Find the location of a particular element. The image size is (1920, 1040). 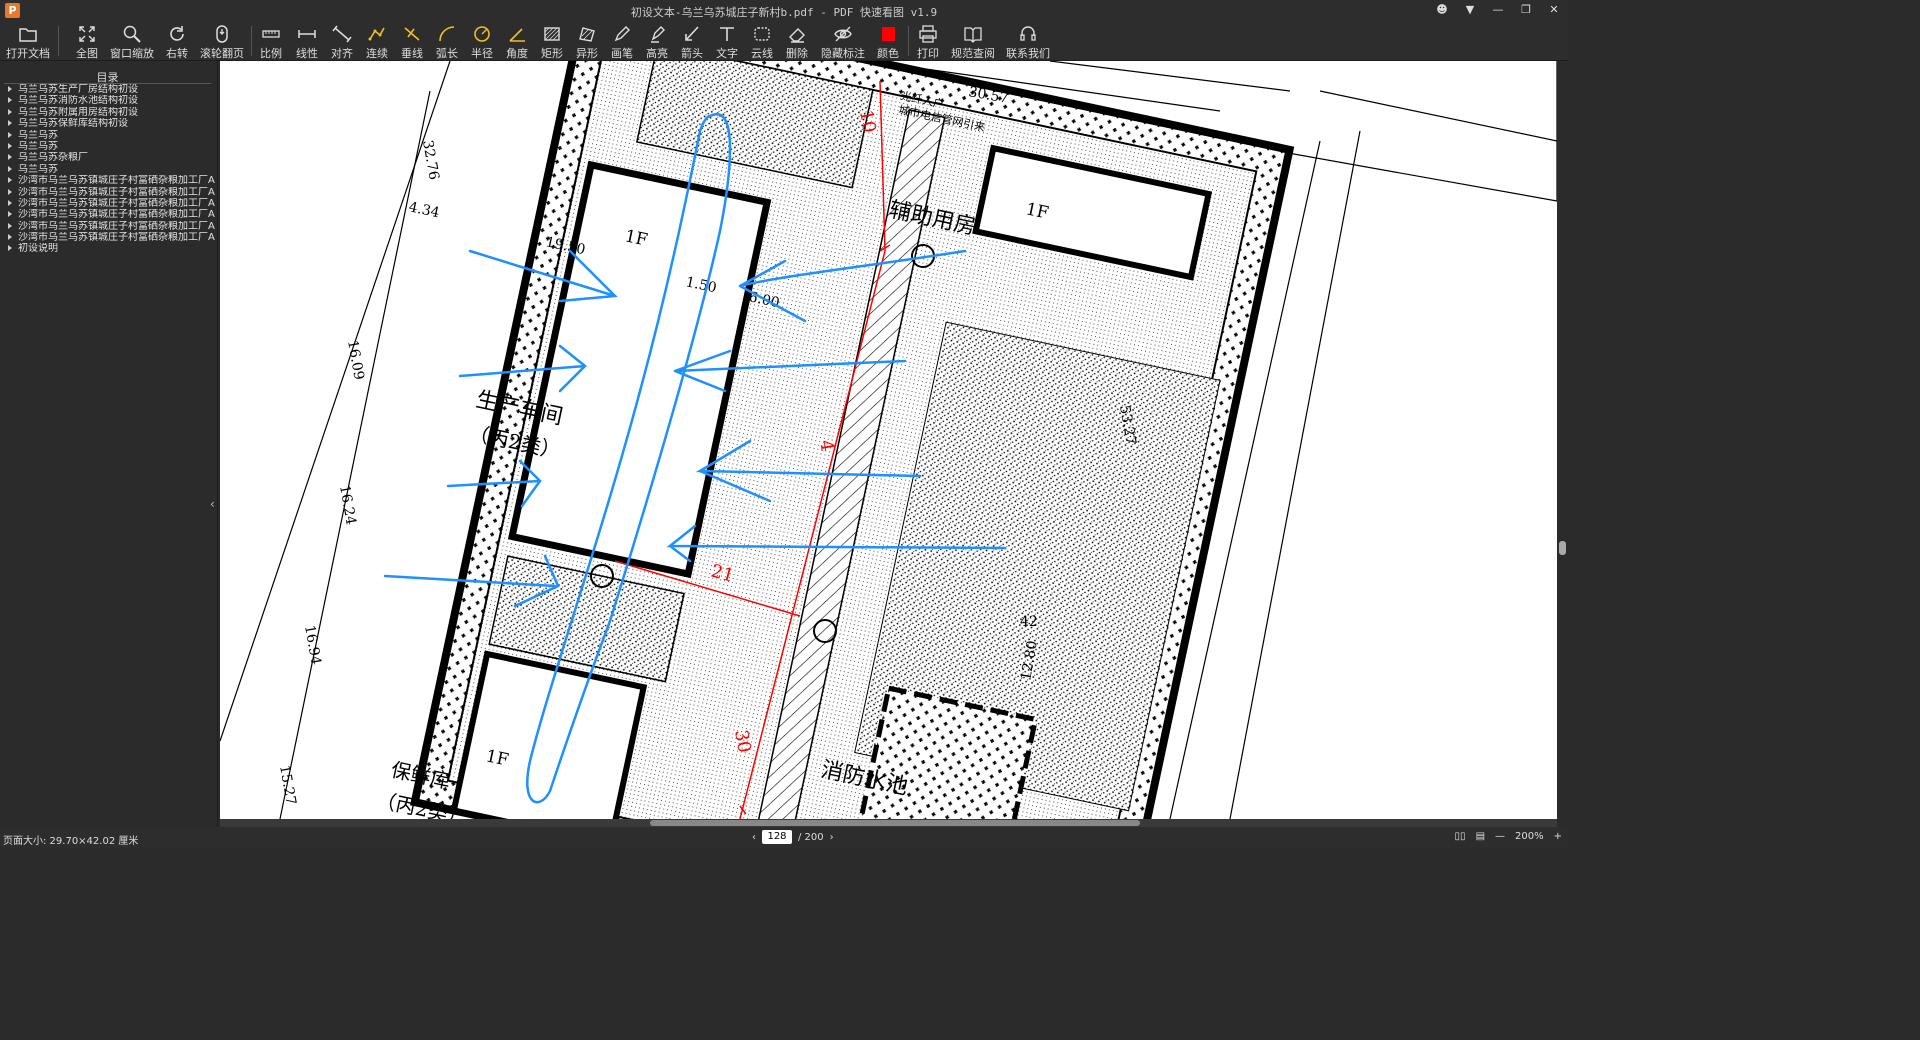

outline-item: 乌兰乌苏保鲜库结构初设 is located at coordinates (108, 123).